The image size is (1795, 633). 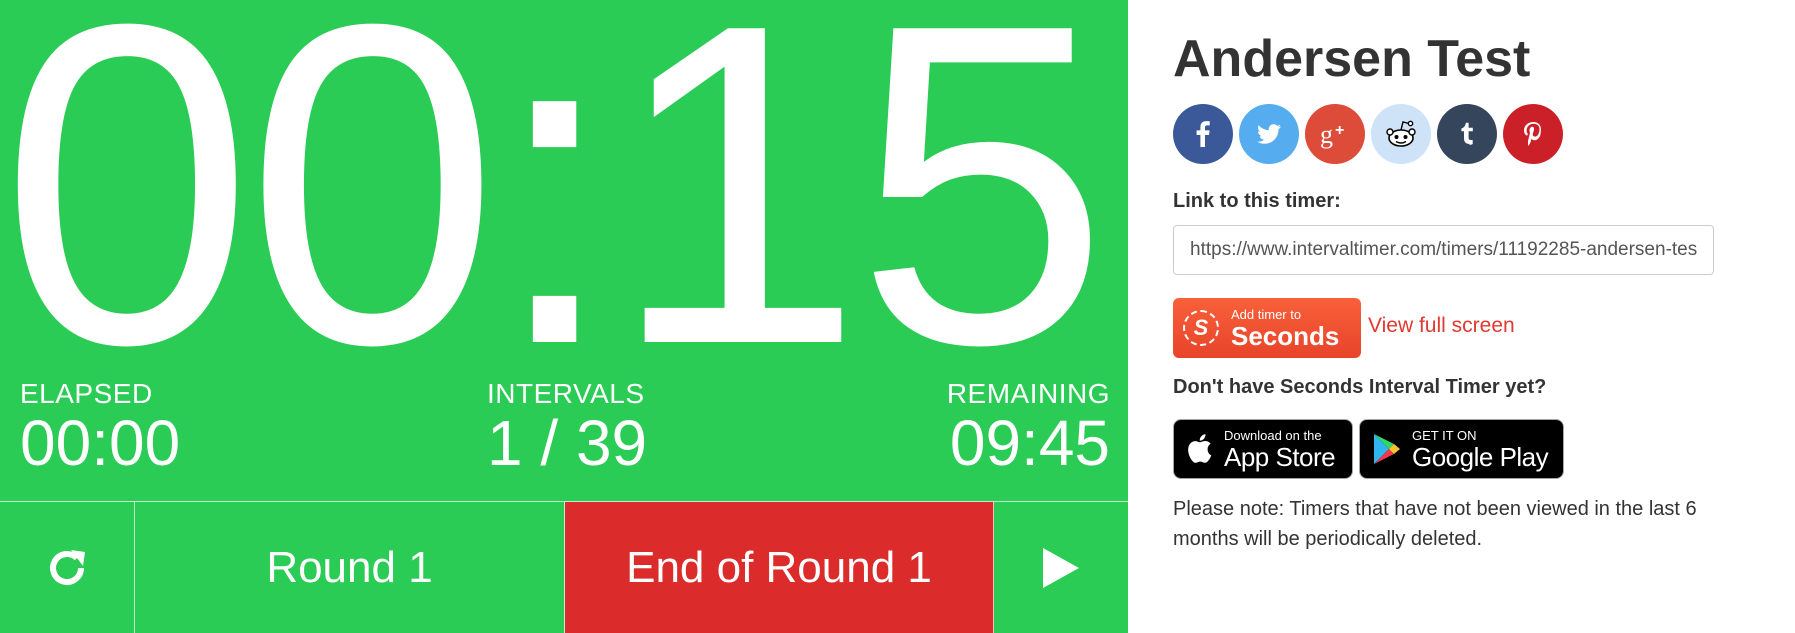 I want to click on intervals-label: INTERVALS, so click(x=566, y=393).